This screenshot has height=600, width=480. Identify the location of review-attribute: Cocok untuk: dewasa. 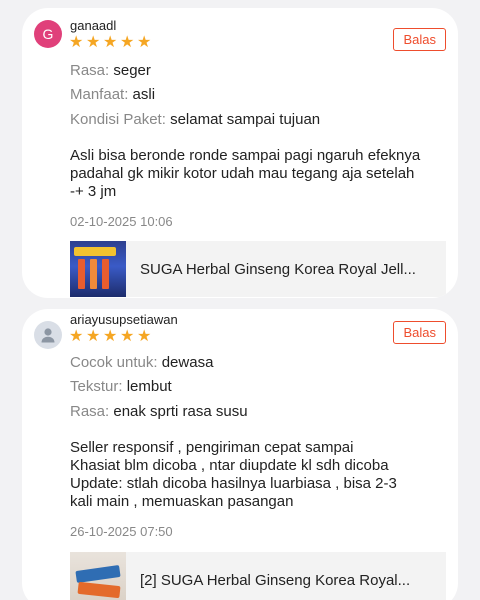
(141, 362).